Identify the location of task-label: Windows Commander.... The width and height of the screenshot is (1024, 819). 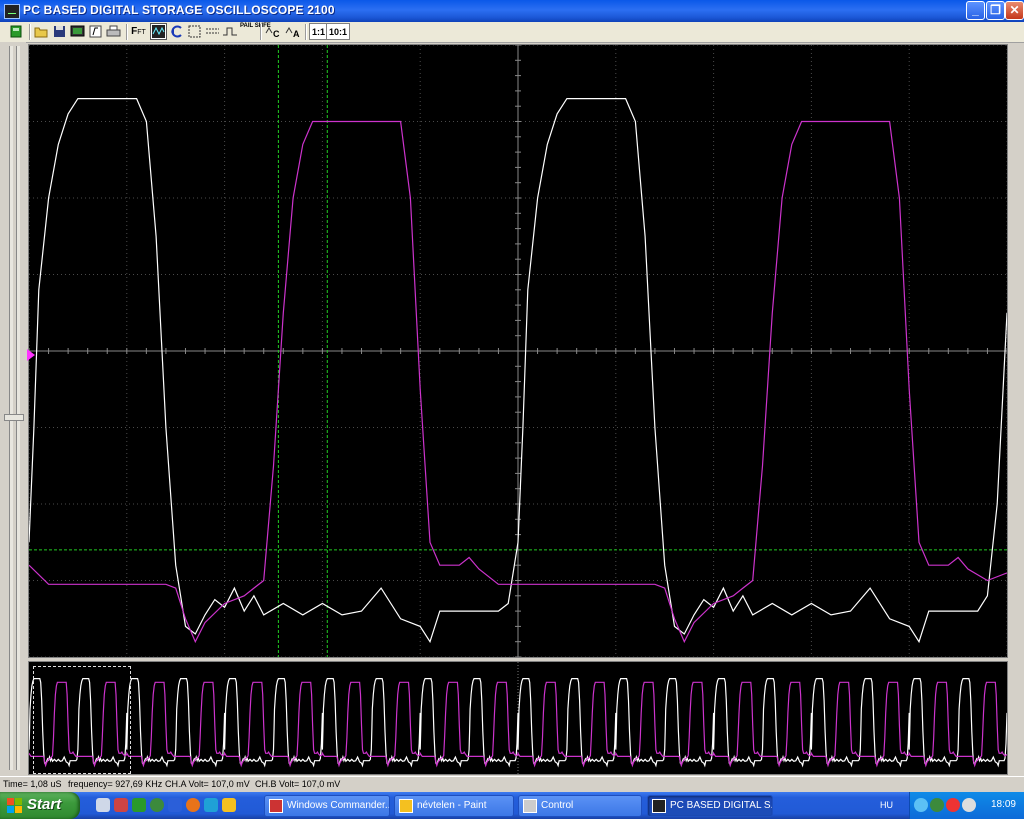
(338, 805).